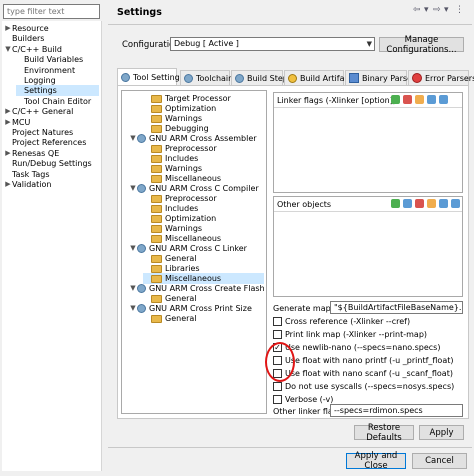 The width and height of the screenshot is (474, 476). I want to click on sidebar-item: Build Variables, so click(57, 59).